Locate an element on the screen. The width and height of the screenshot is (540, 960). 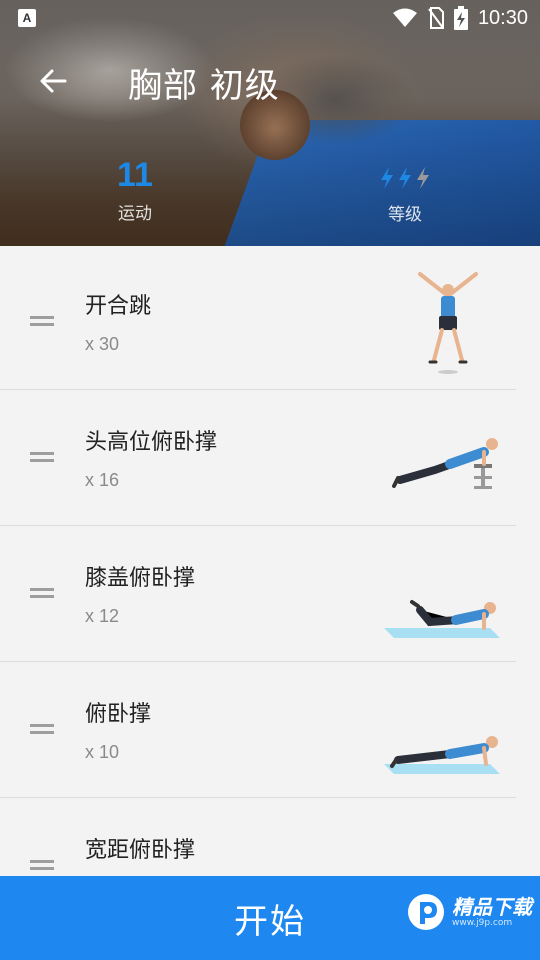
watermark-text: 精品下载 is located at coordinates (492, 907).